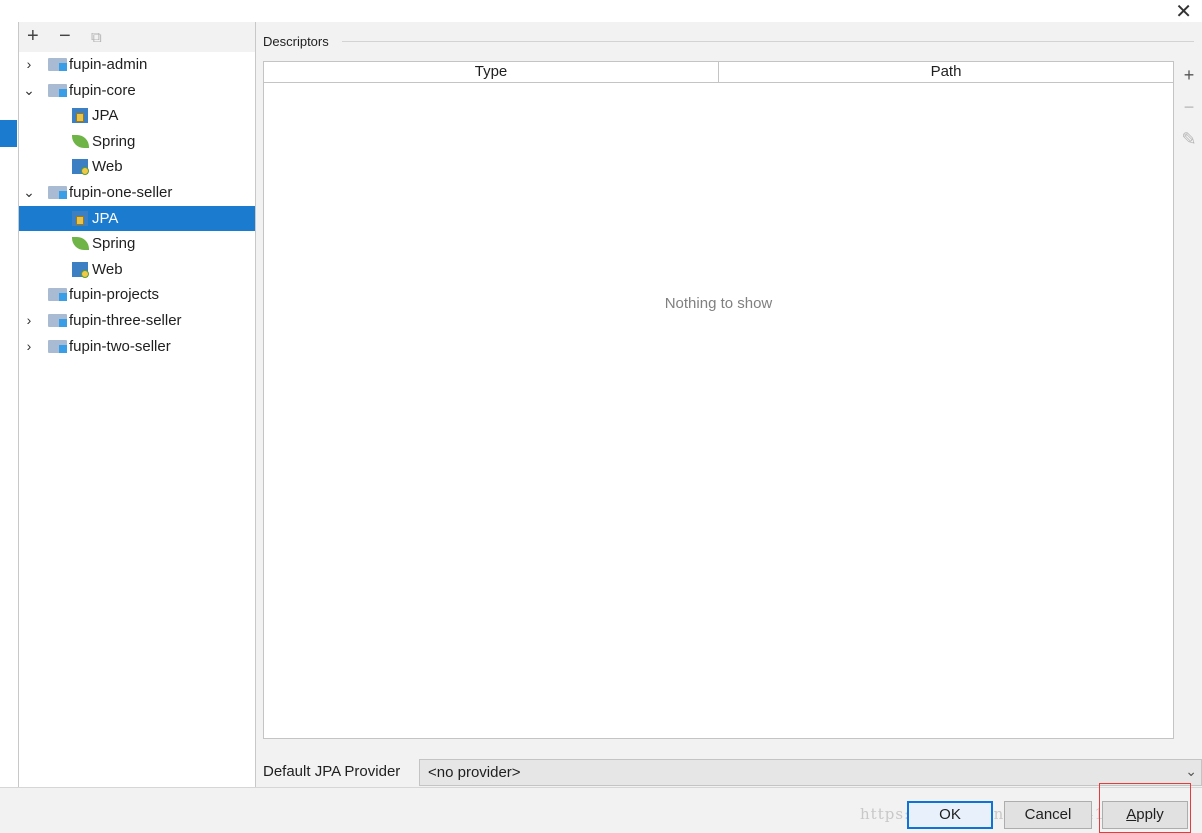 The image size is (1202, 833). Describe the element at coordinates (474, 772) in the screenshot. I see `provider-value: <no provider>` at that location.